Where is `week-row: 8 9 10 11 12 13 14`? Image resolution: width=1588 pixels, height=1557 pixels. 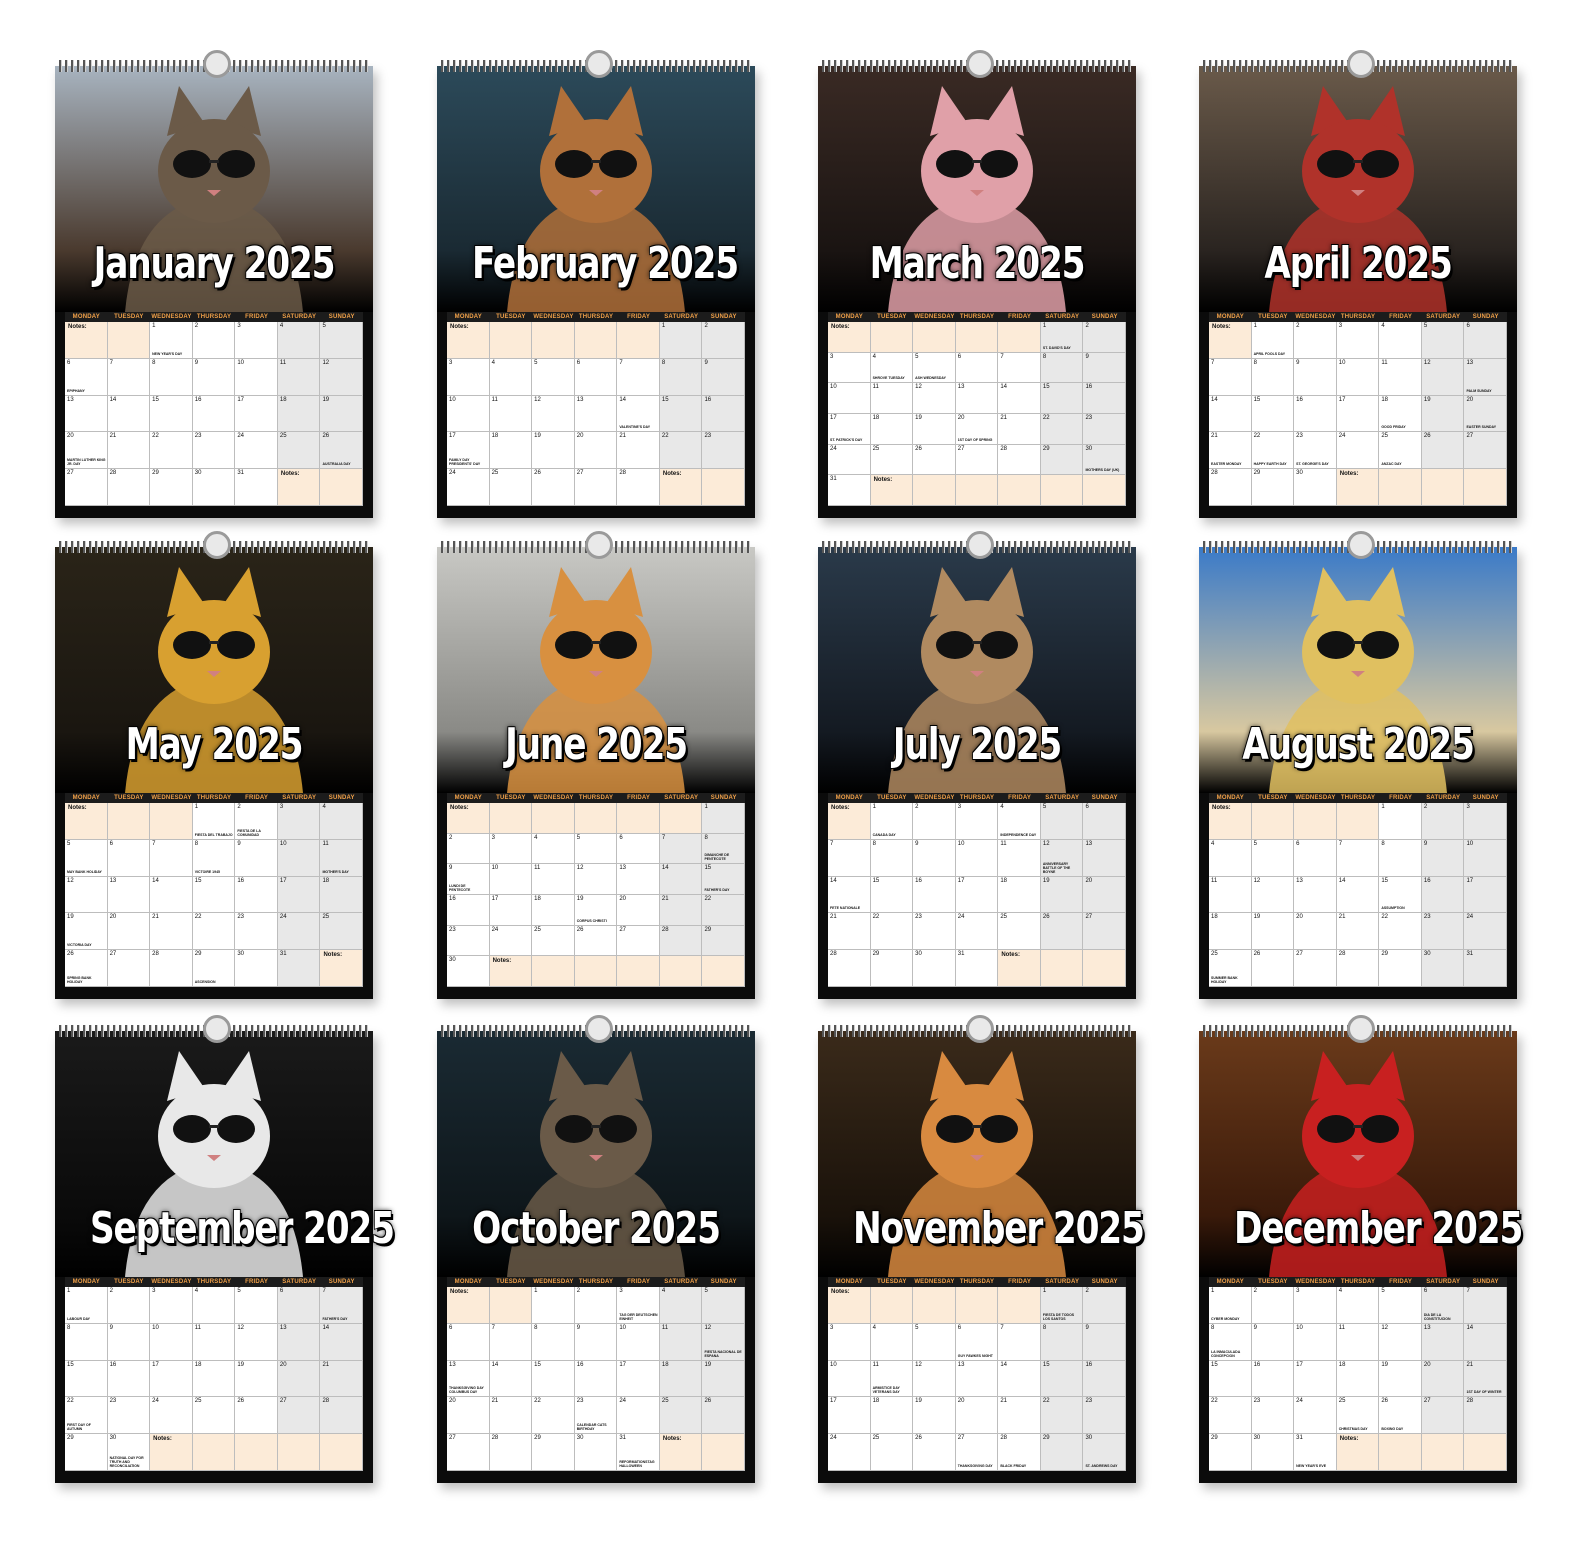
week-row: 8 9 10 11 12 13 14 is located at coordinates (214, 1342).